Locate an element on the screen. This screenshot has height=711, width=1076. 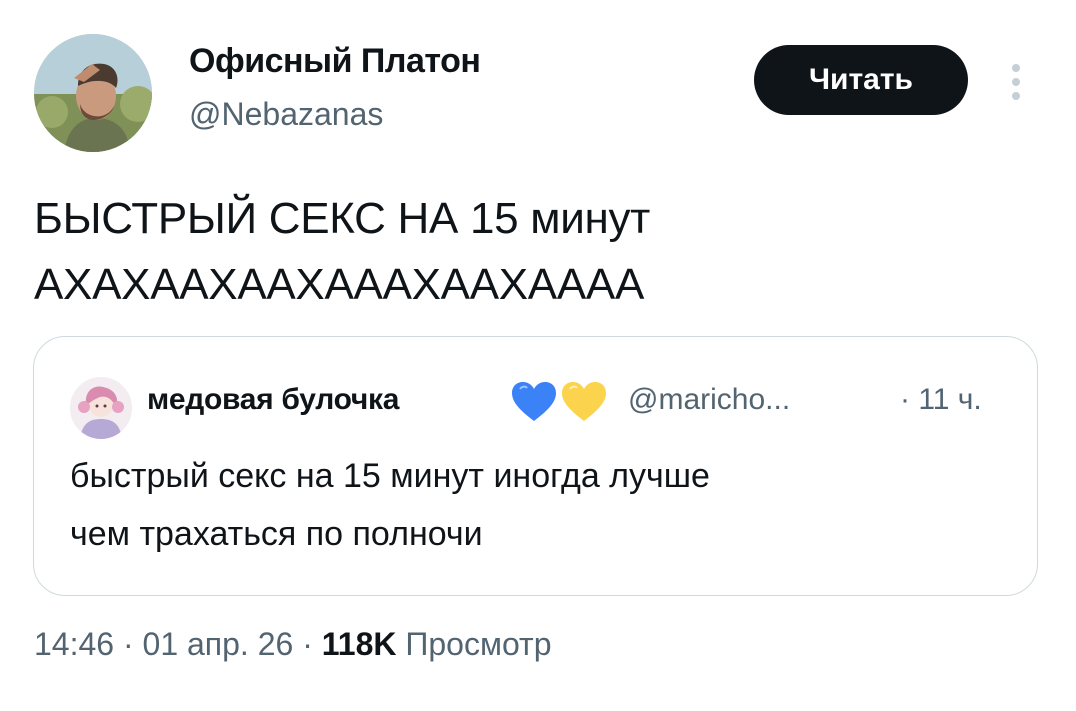
quote-line: чем трахаться по полночи is located at coordinates (276, 534).